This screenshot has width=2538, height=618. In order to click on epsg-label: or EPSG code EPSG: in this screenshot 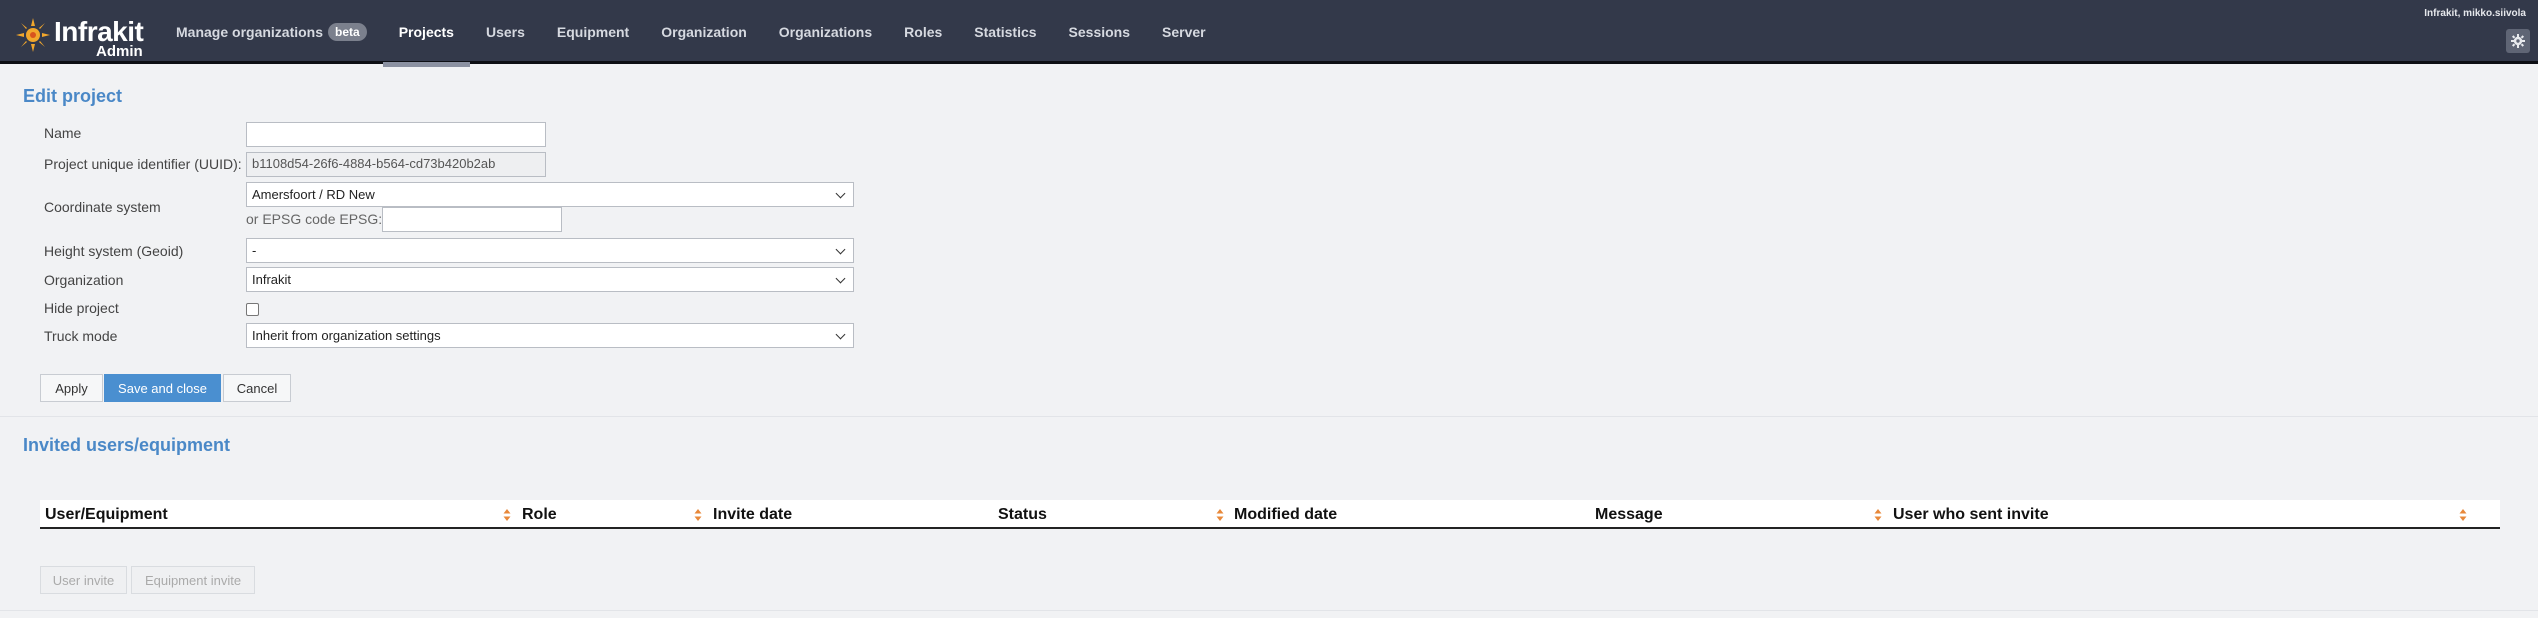, I will do `click(314, 219)`.